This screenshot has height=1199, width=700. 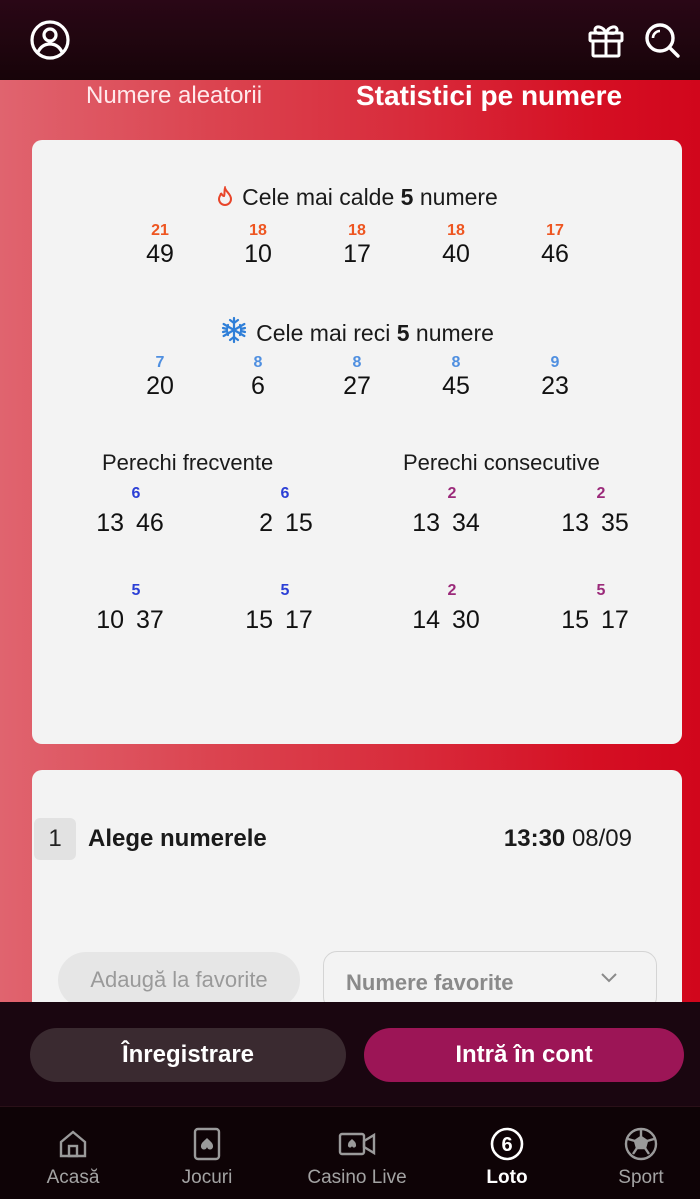 What do you see at coordinates (234, 330) in the screenshot?
I see `snowflake-icon` at bounding box center [234, 330].